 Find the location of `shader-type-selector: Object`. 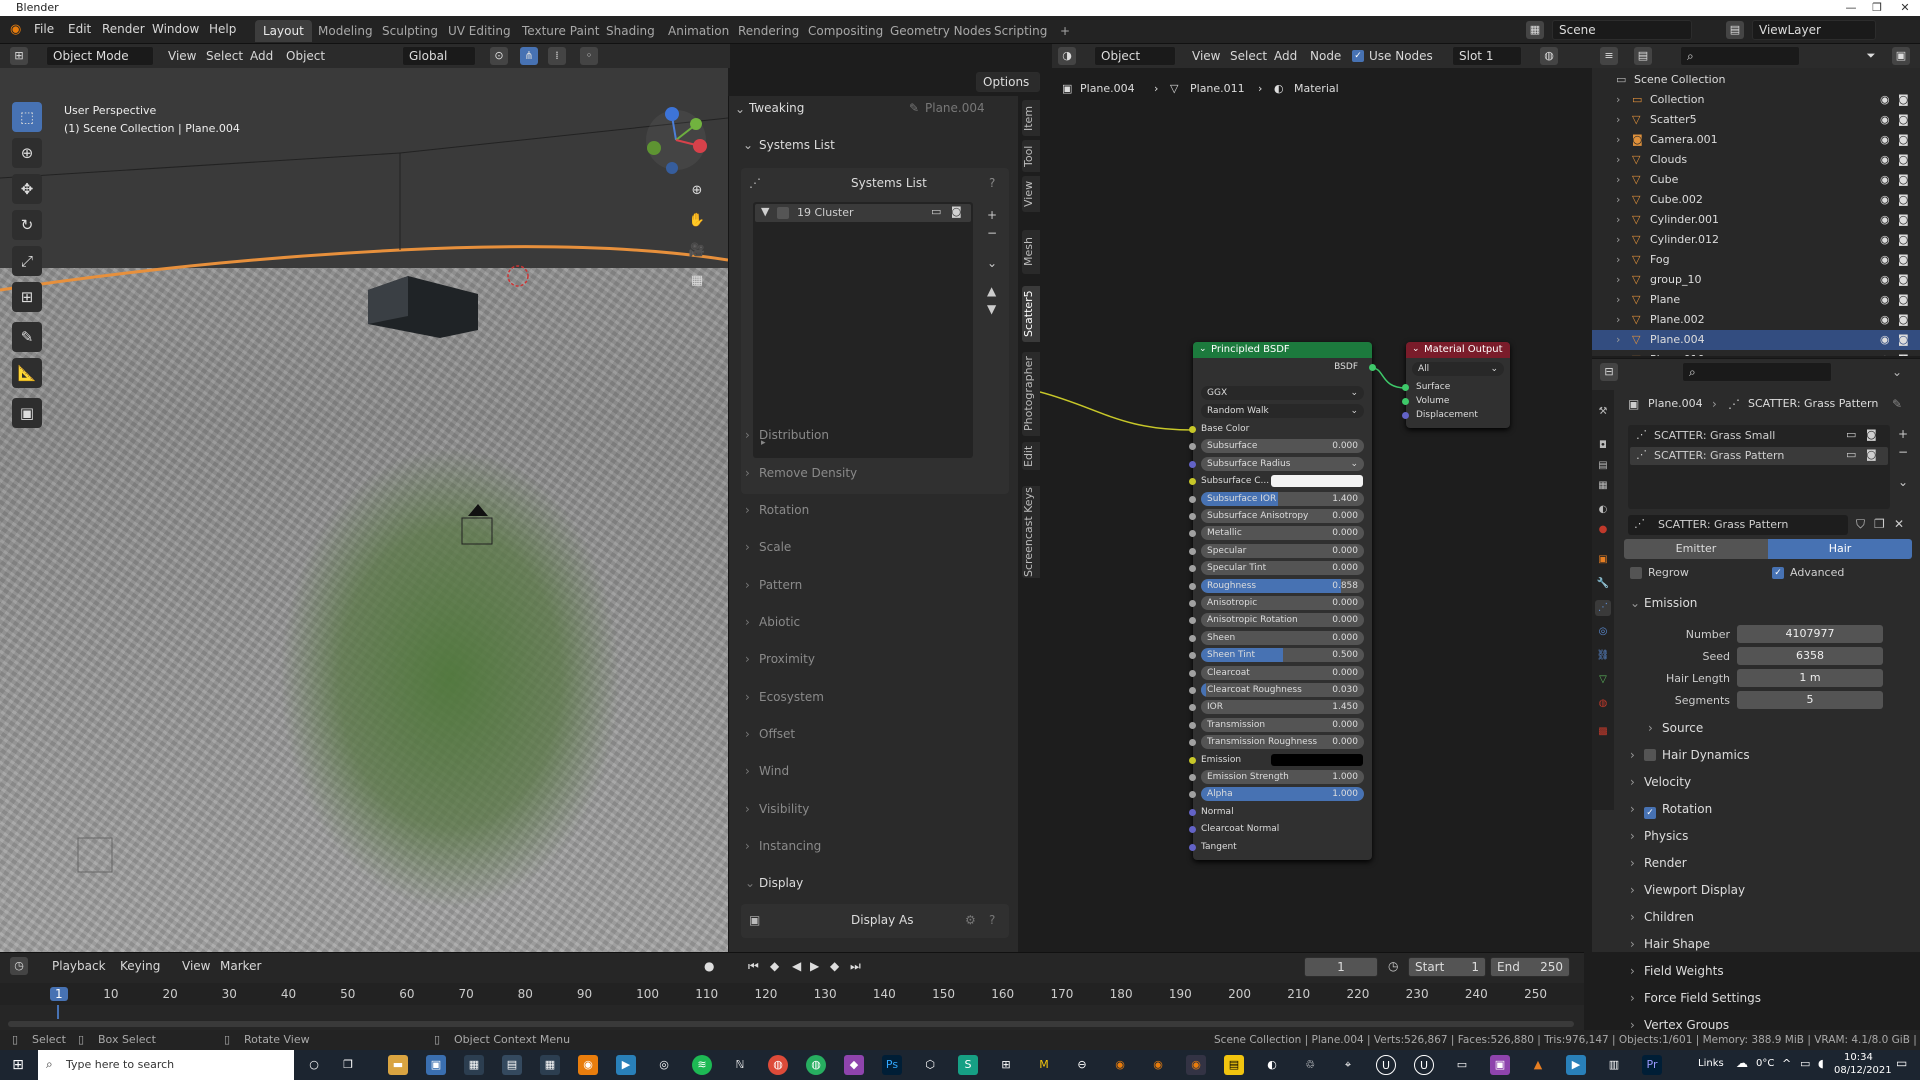

shader-type-selector: Object is located at coordinates (1135, 56).